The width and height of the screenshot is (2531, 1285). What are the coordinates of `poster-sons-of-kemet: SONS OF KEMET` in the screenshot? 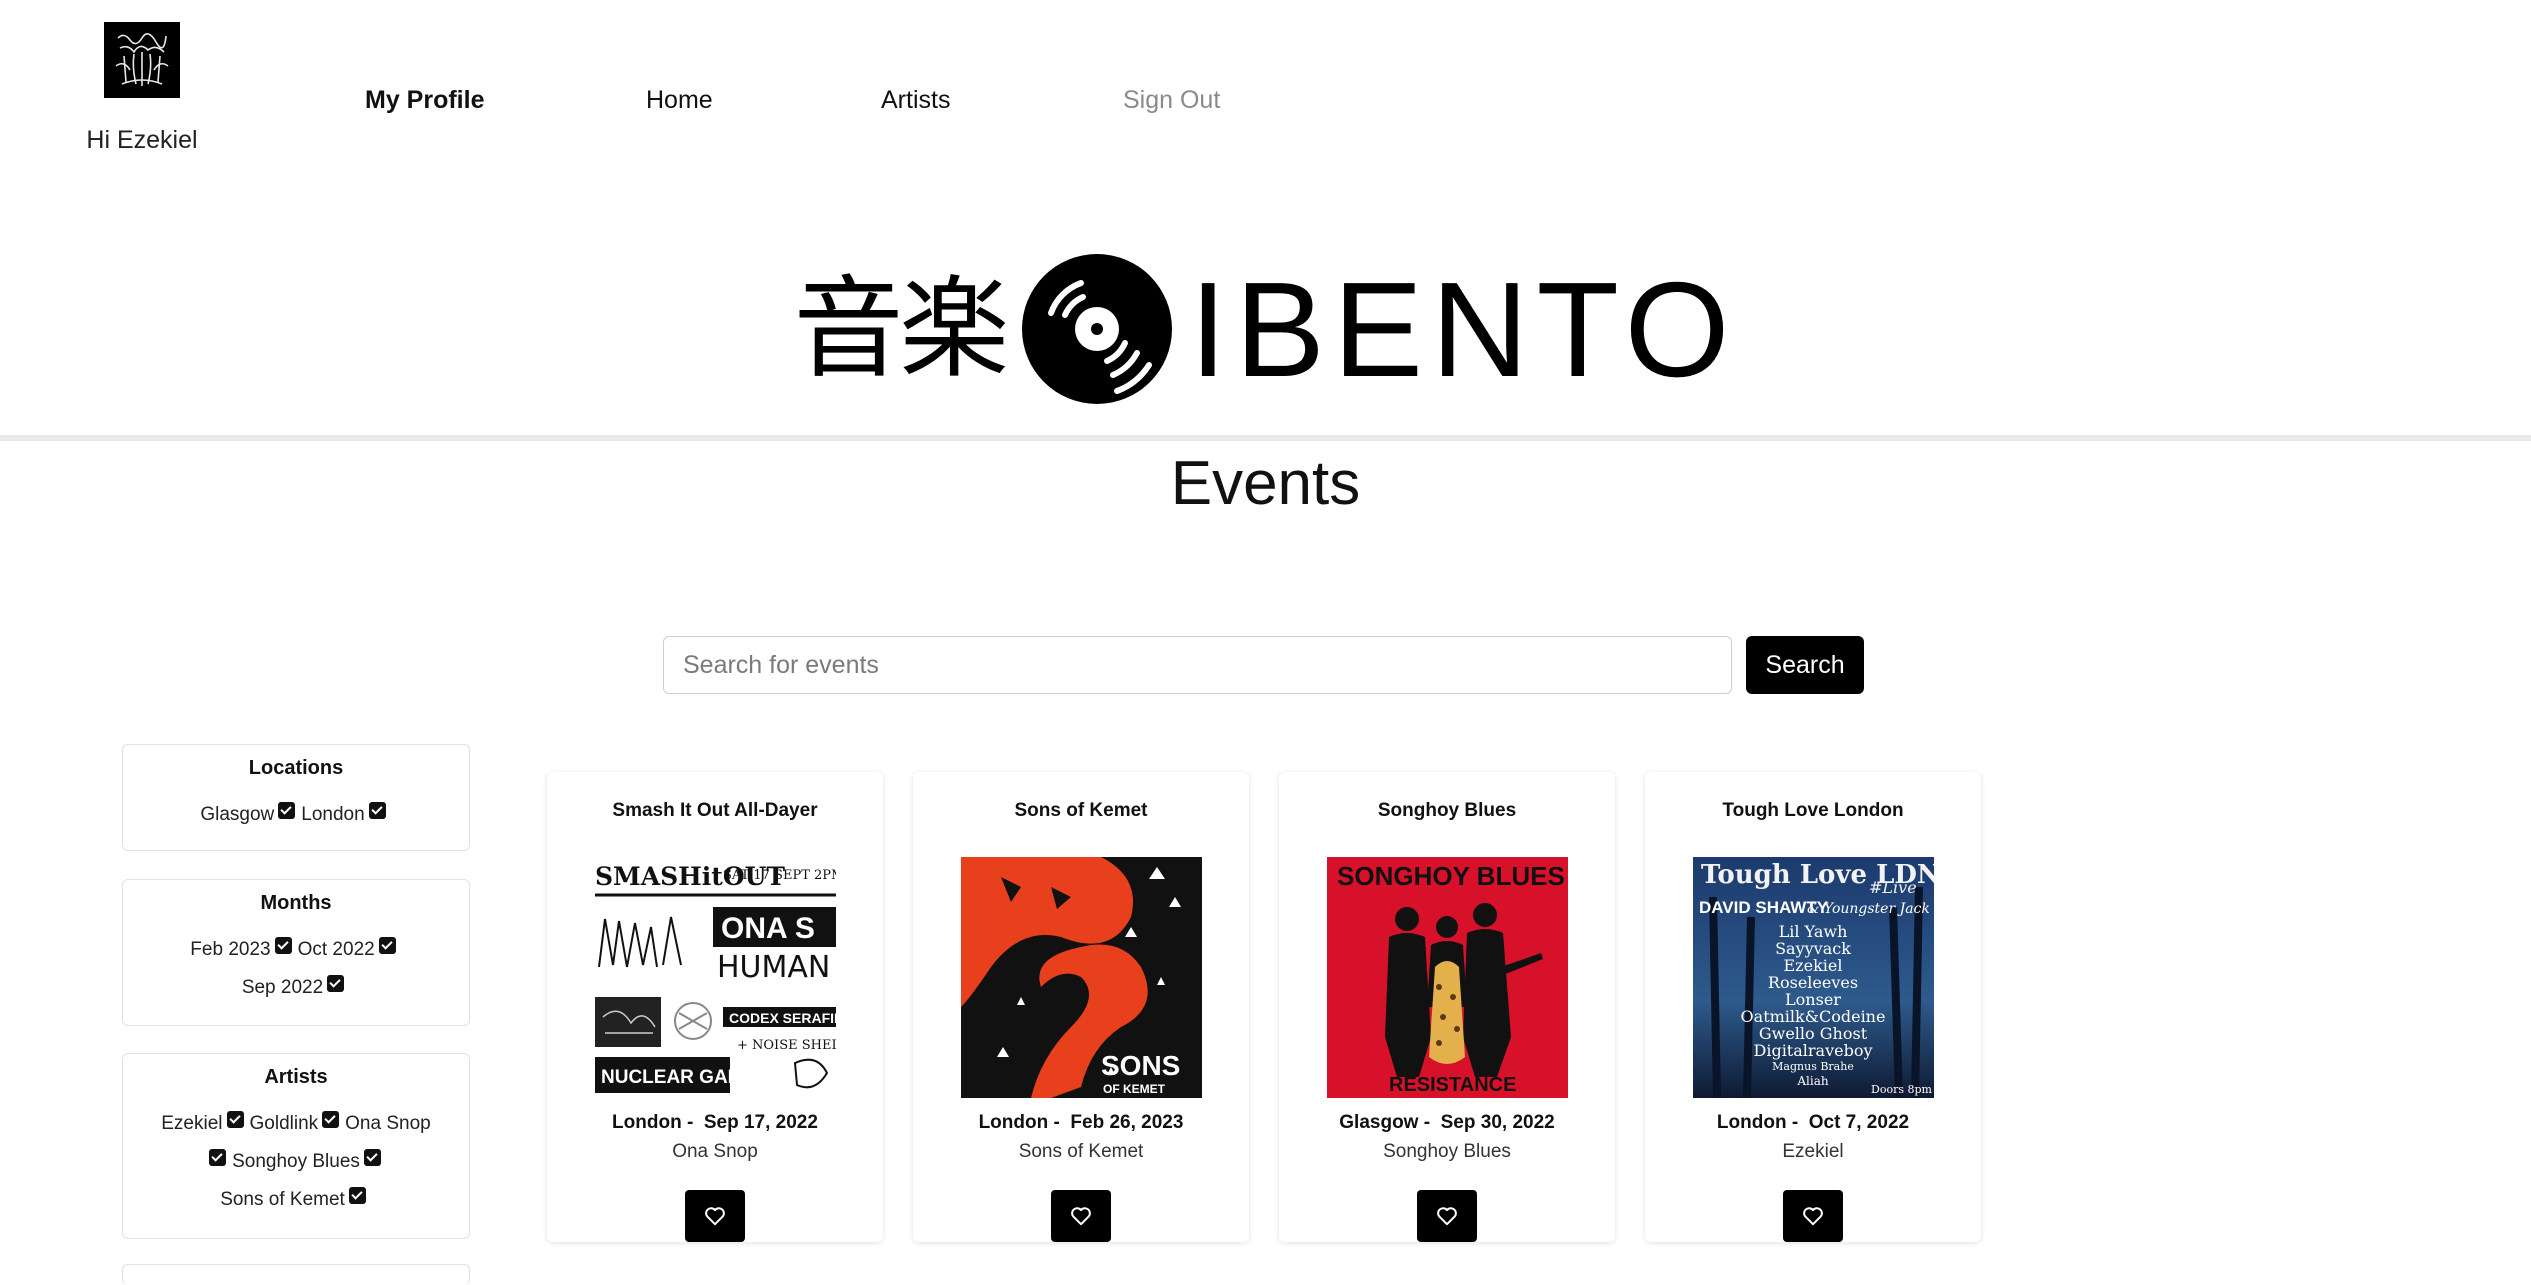 It's located at (1081, 977).